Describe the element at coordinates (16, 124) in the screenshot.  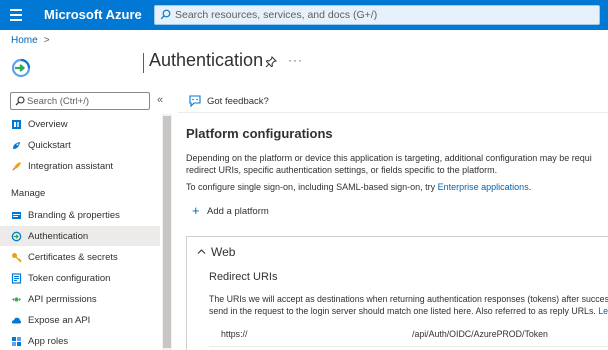
I see `overview-icon` at that location.